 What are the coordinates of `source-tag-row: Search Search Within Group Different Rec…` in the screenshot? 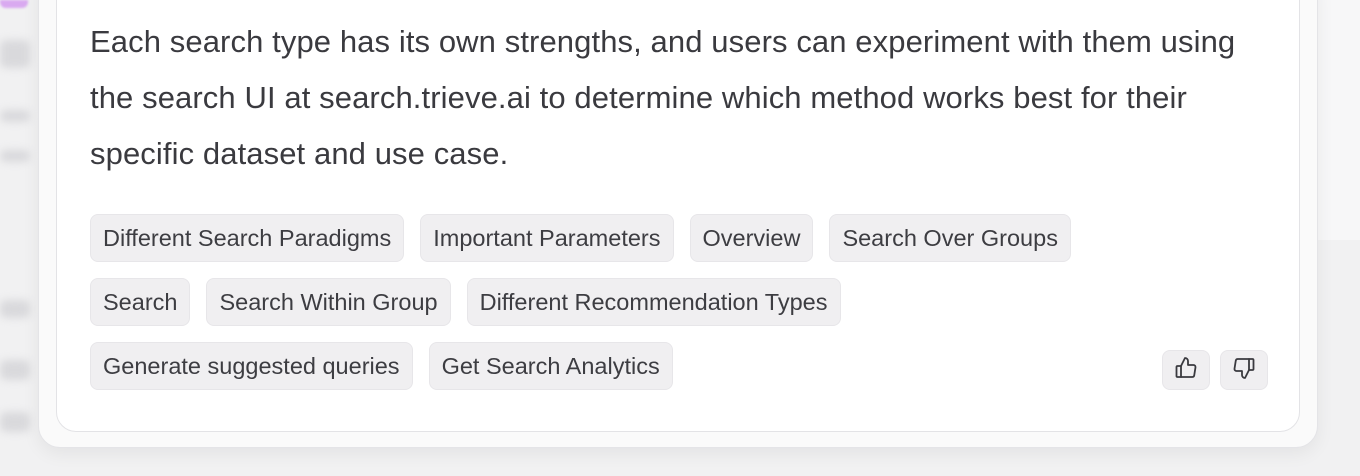 It's located at (620, 302).